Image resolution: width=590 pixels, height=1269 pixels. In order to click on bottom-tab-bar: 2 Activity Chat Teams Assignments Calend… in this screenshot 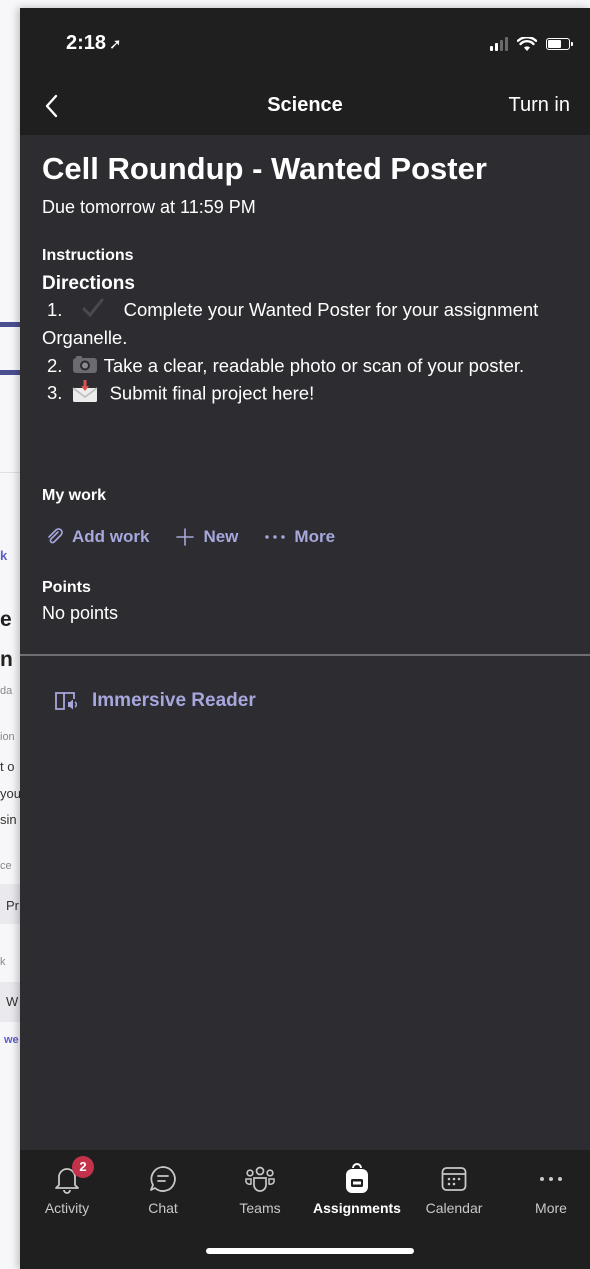, I will do `click(305, 1209)`.